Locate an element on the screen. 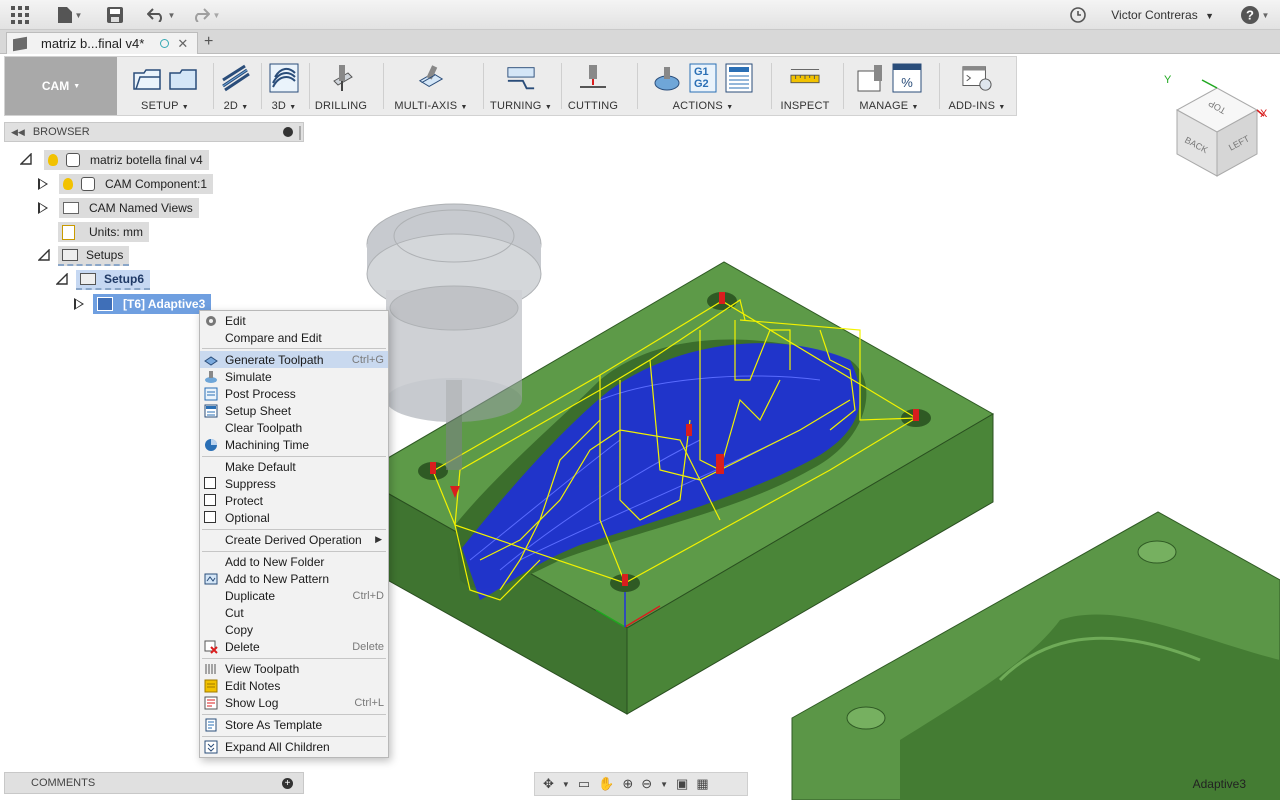 Image resolution: width=1280 pixels, height=800 pixels. collapse-panel-icon: ◀◀ is located at coordinates (18, 132).